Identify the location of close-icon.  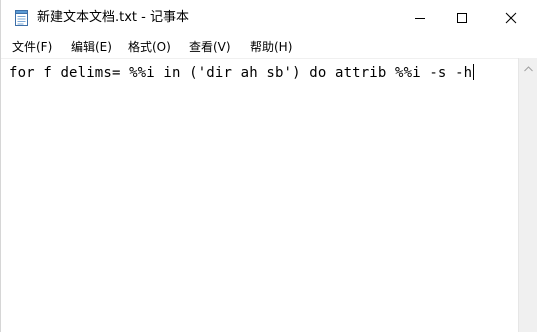
(511, 18).